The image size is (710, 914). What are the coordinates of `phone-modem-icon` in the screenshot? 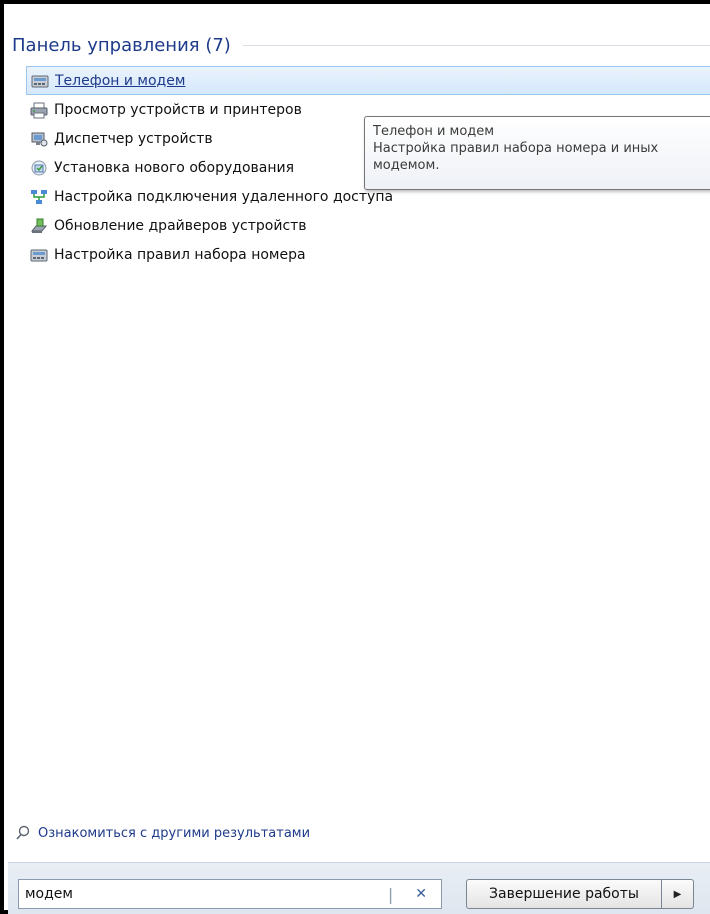 It's located at (40, 81).